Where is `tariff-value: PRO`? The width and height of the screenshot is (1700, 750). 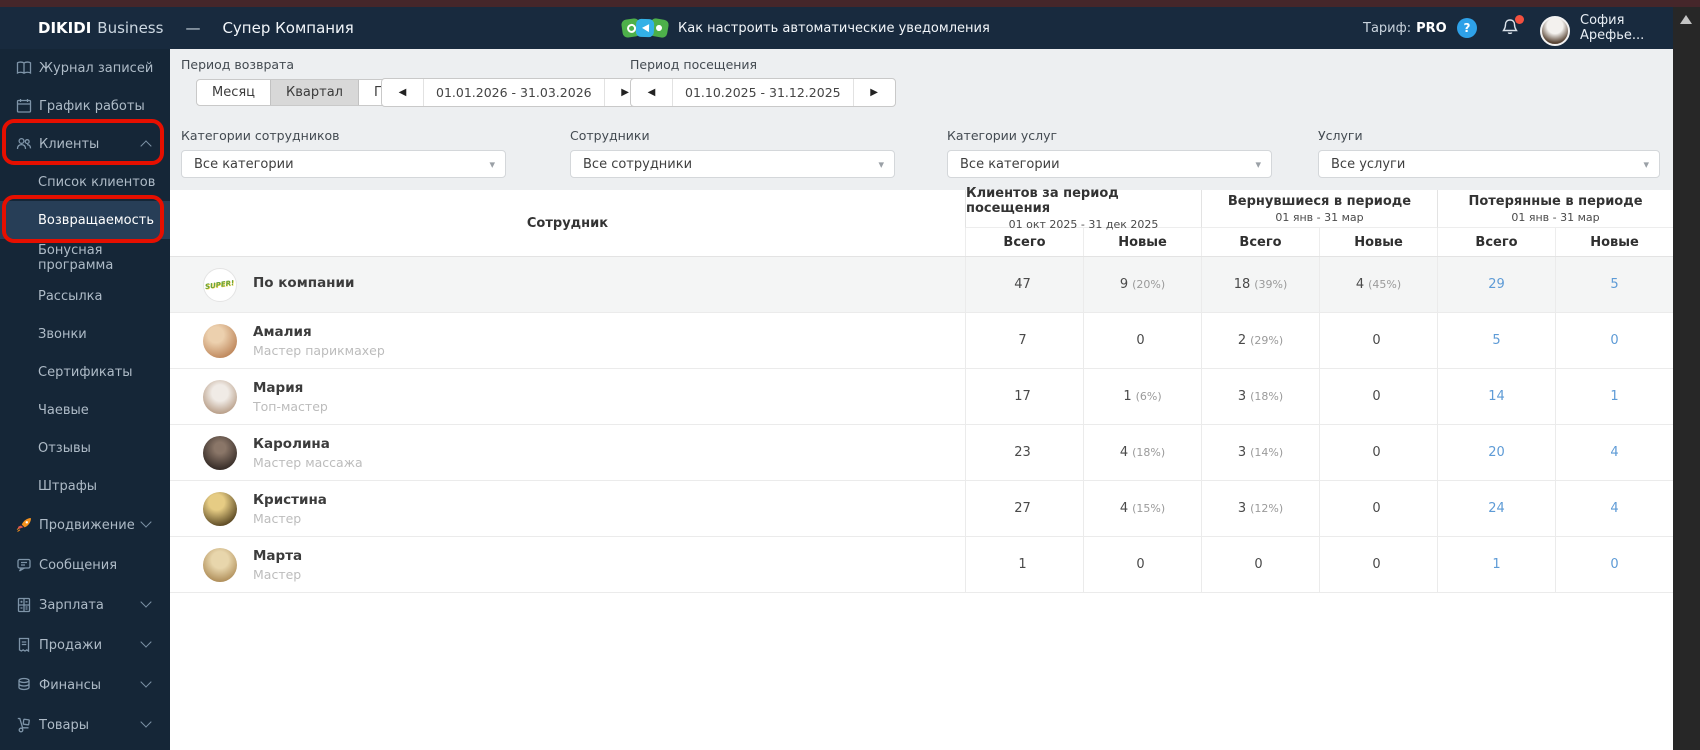
tariff-value: PRO is located at coordinates (1431, 28).